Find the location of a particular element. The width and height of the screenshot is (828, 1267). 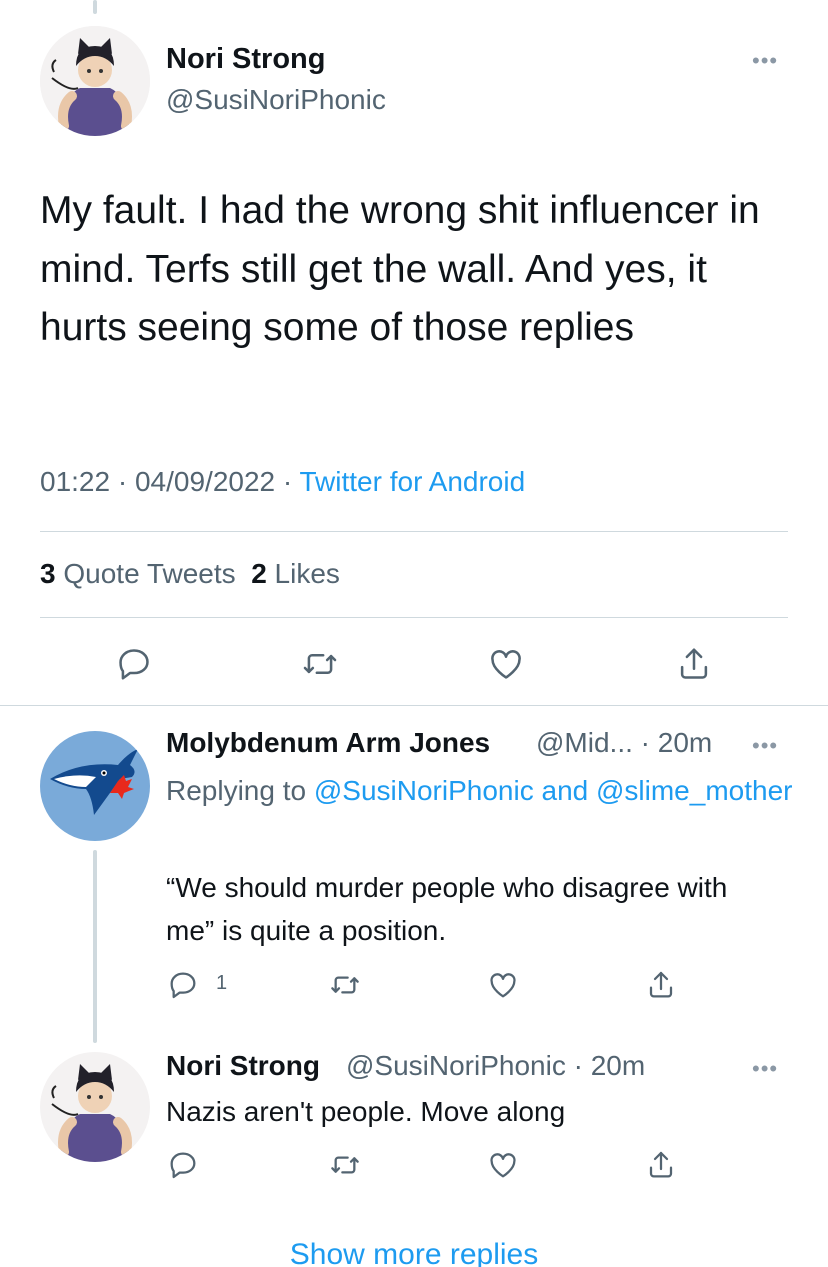

replying-to-links: @SusiNoriPhonic and @slime_mother is located at coordinates (553, 790).